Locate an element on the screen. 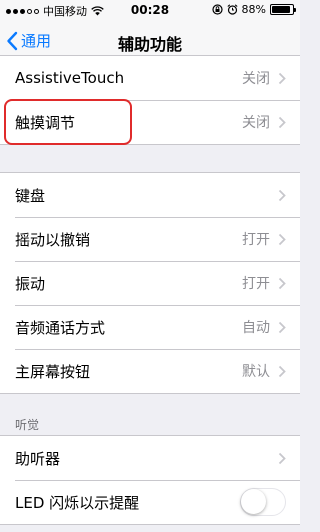 The width and height of the screenshot is (320, 532). row-shake-to-undo: 摇动以撤销 打开 is located at coordinates (150, 239).